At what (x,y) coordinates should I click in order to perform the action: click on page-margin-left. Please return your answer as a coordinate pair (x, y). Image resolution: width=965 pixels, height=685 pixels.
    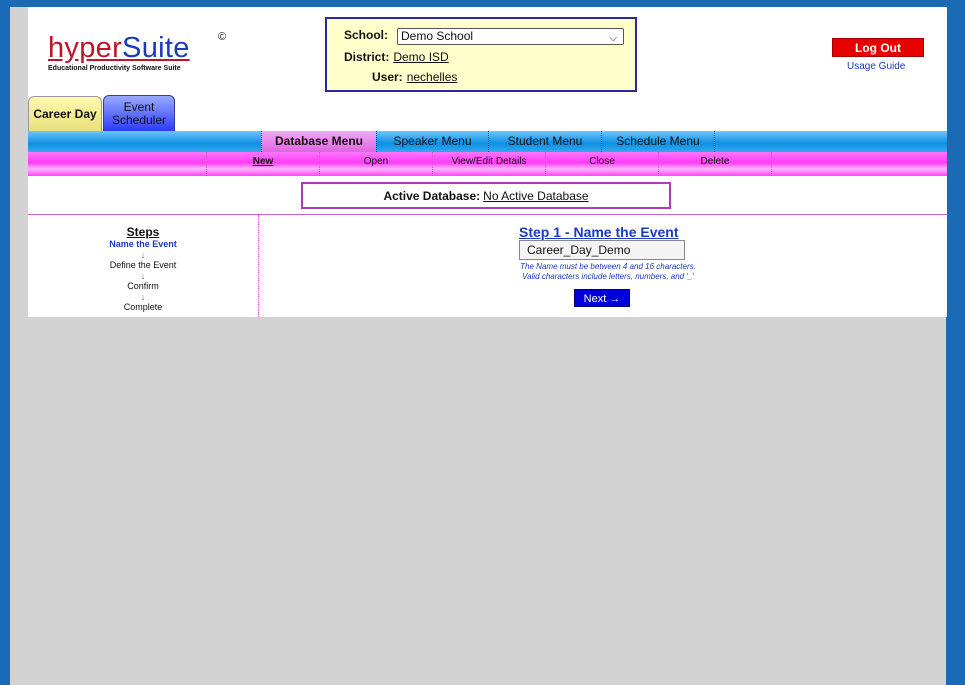
    Looking at the image, I should click on (19, 346).